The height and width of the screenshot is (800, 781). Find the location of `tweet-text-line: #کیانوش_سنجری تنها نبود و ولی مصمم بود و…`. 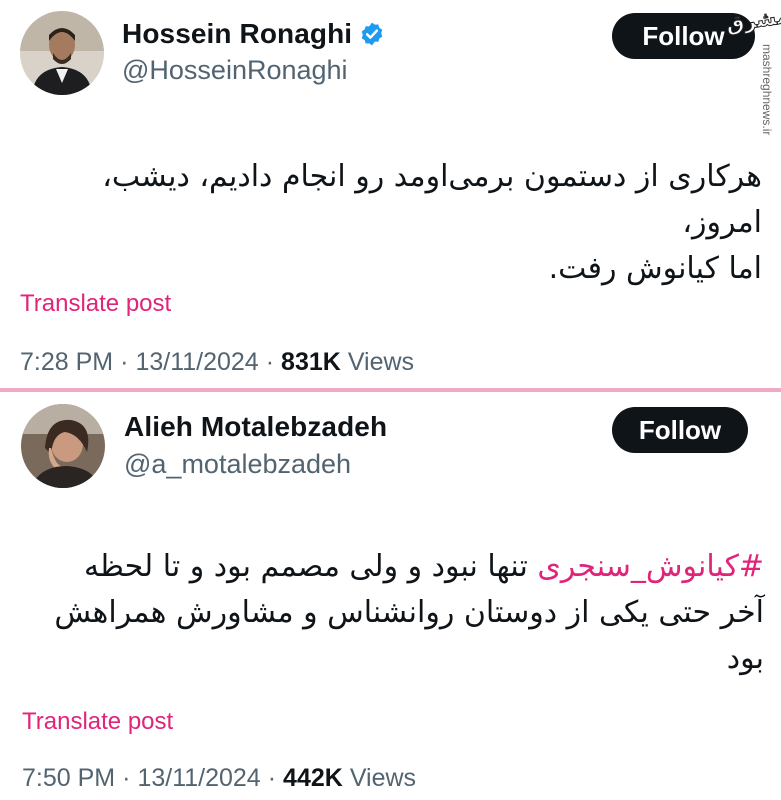

tweet-text-line: #کیانوش_سنجری تنها نبود و ولی مصمم بود و… is located at coordinates (393, 567).